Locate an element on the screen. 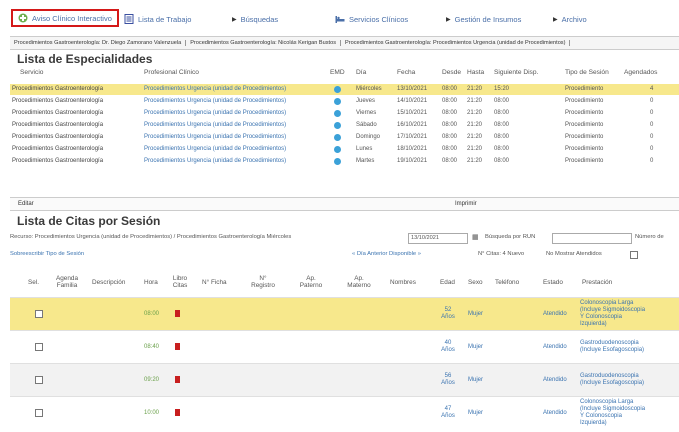  cell-fecha: 18/10/2021 is located at coordinates (412, 149).